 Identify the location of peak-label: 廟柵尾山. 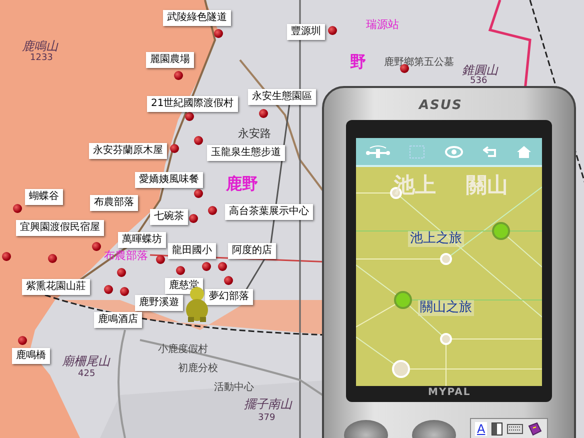
(86, 361).